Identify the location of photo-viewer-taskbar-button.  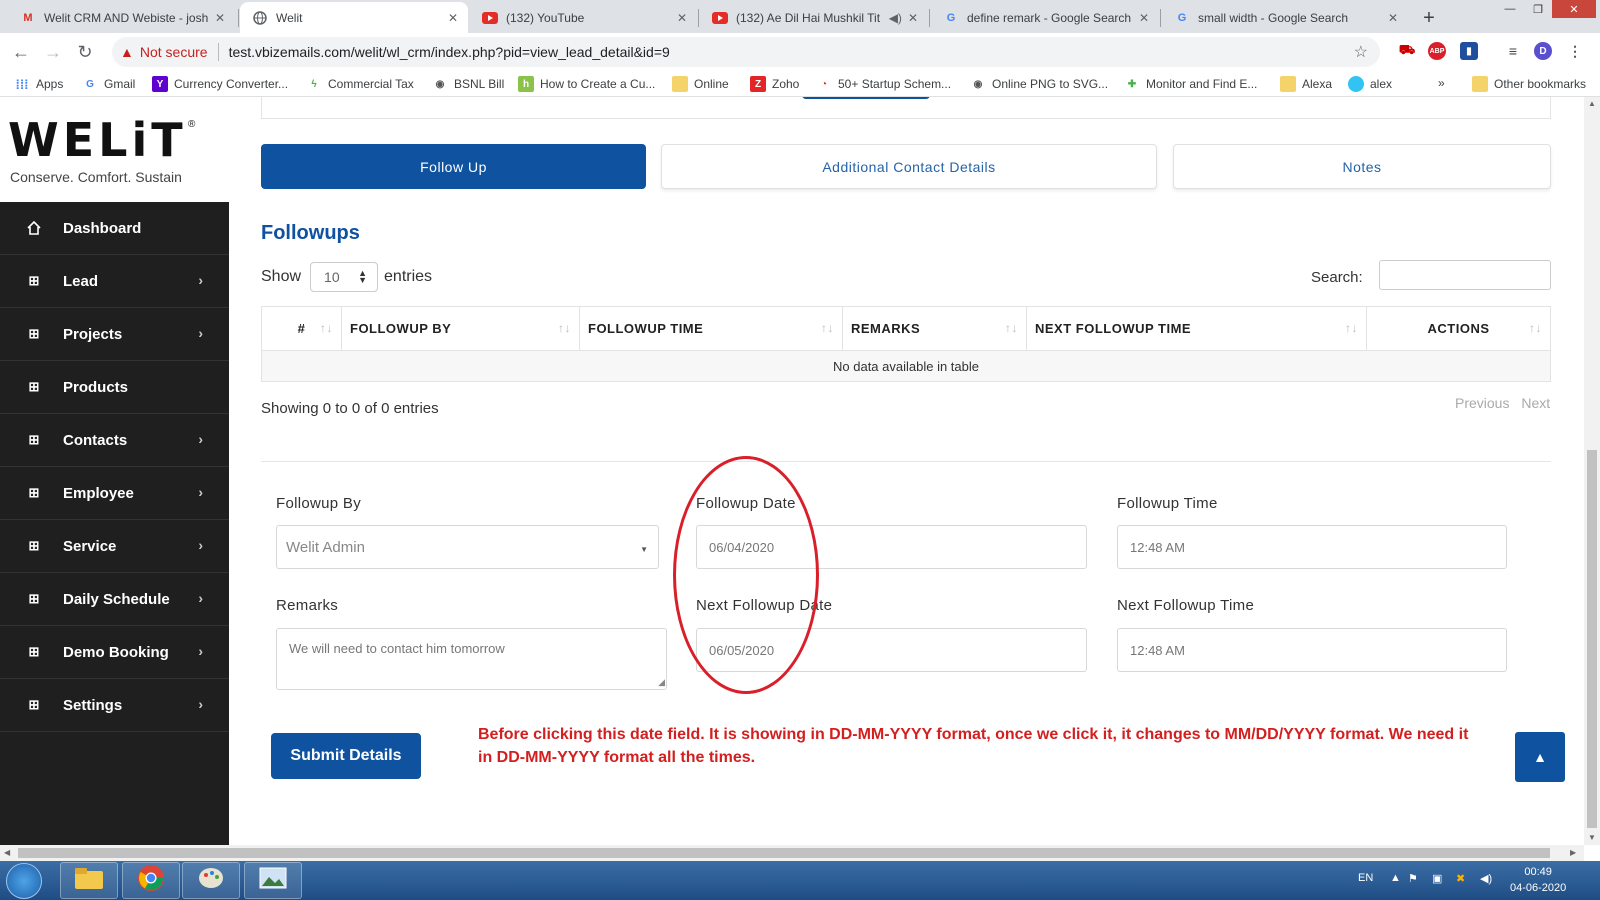
(273, 880).